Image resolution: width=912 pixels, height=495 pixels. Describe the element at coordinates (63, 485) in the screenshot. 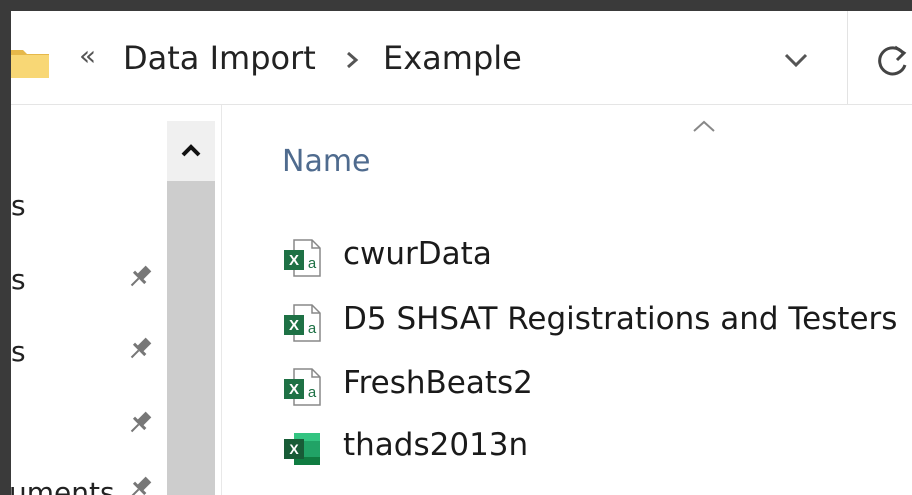

I see `nav-item: uments` at that location.